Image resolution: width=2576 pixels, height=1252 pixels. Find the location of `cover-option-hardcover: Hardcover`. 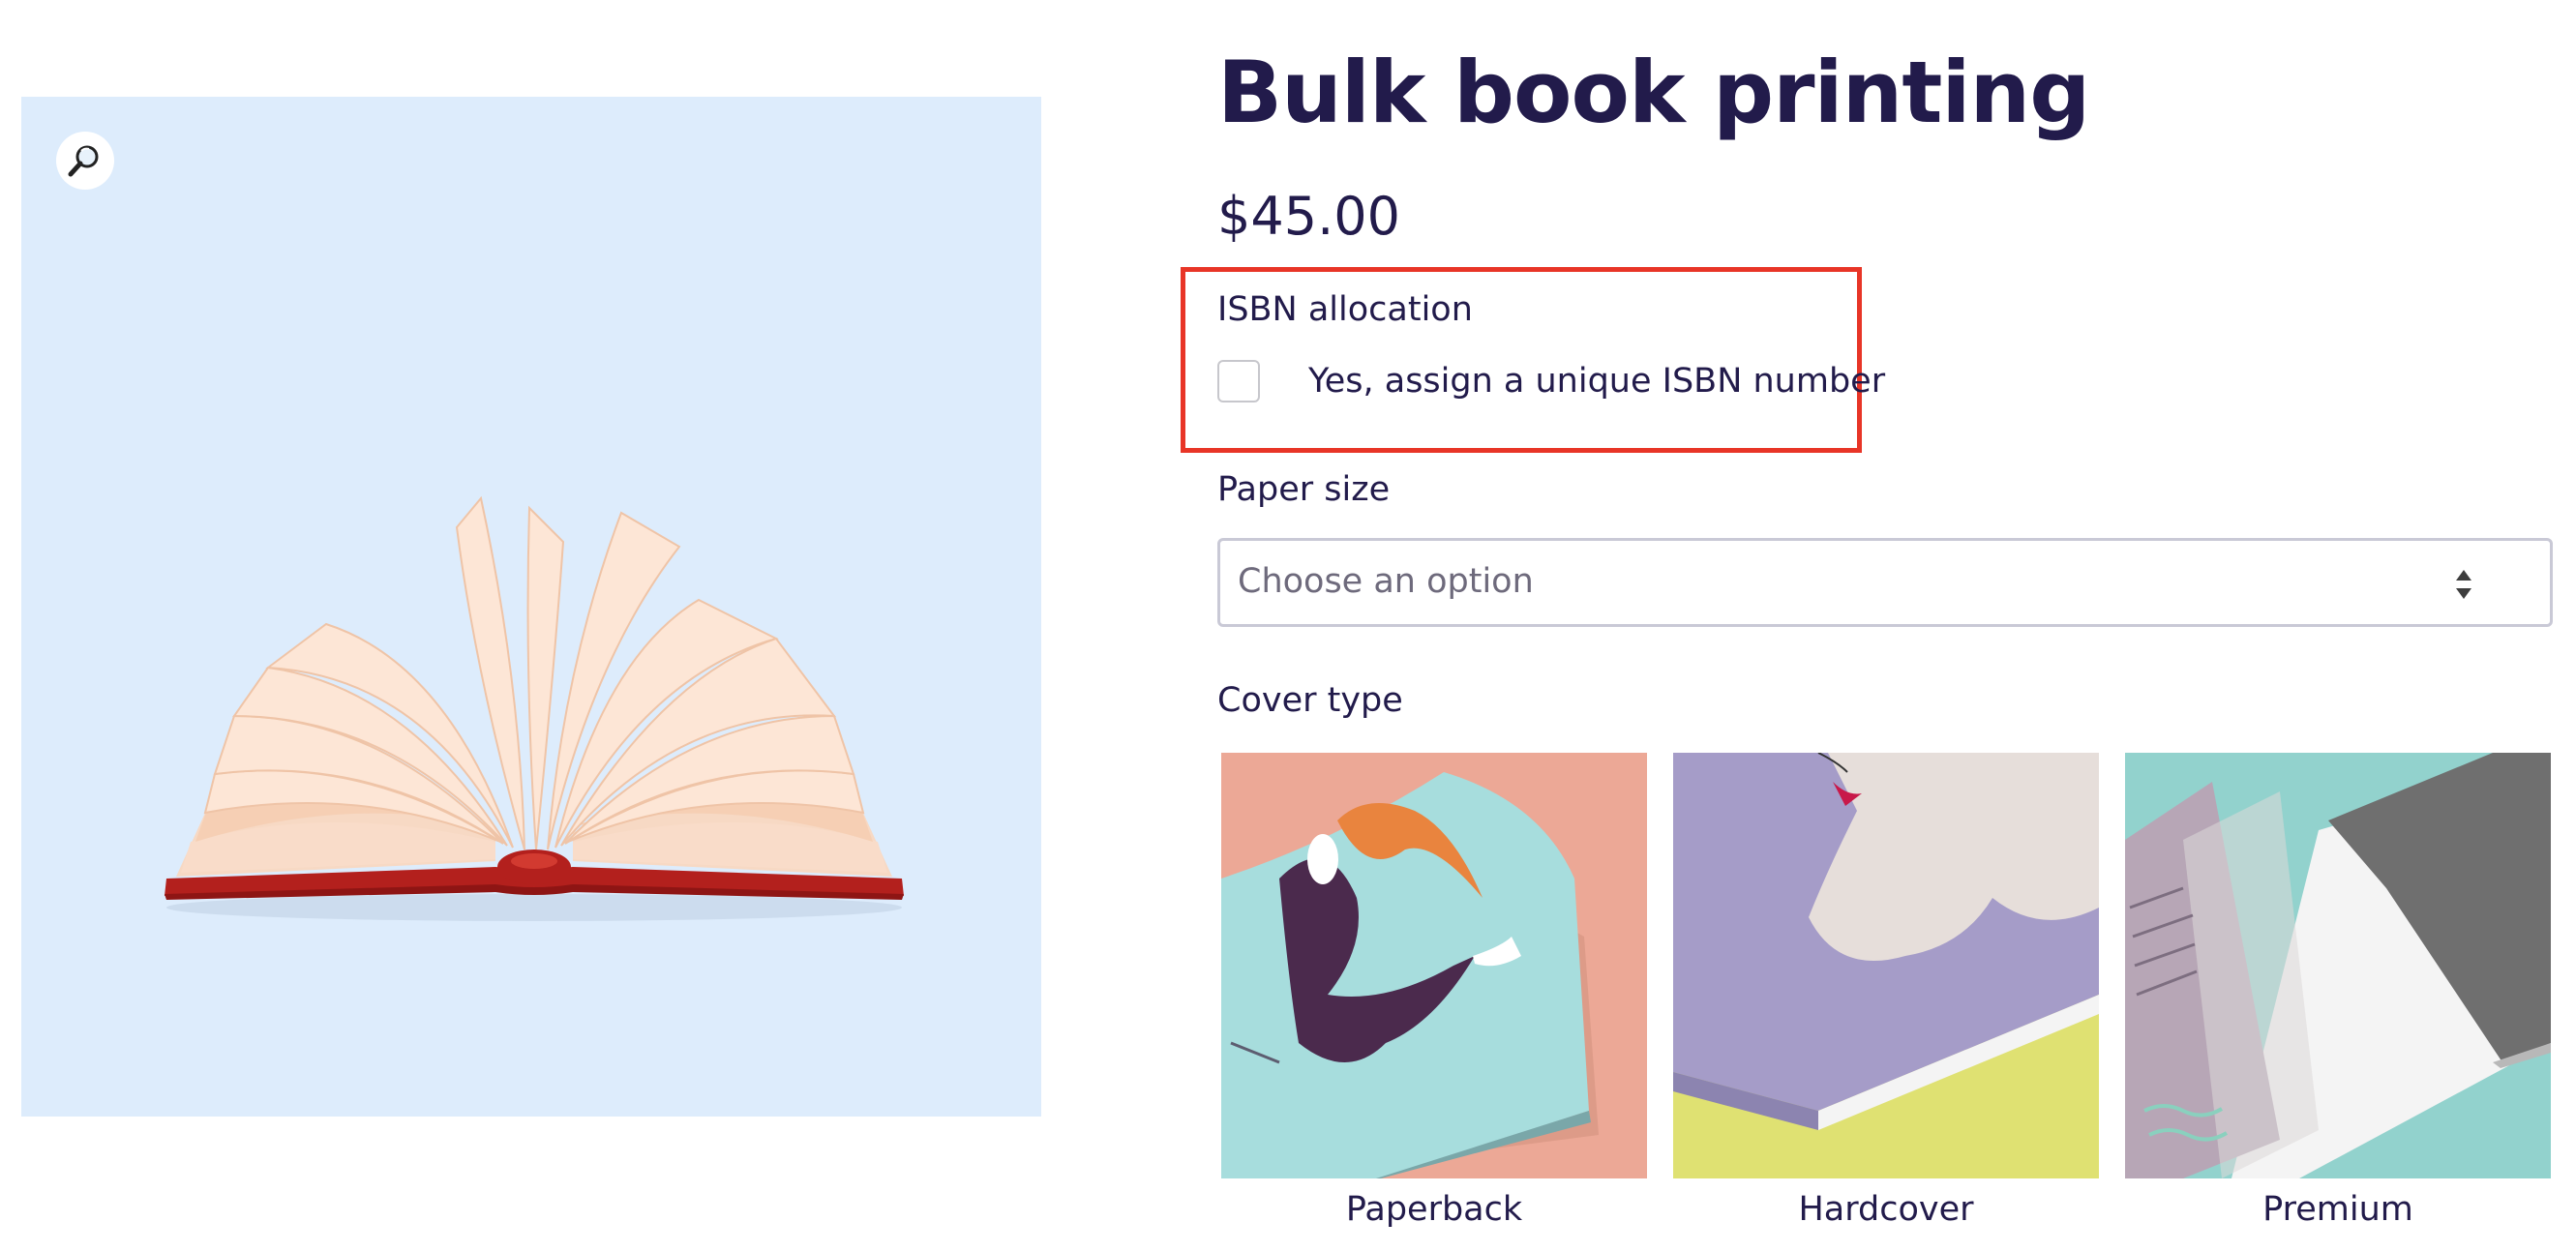

cover-option-hardcover: Hardcover is located at coordinates (1886, 1209).